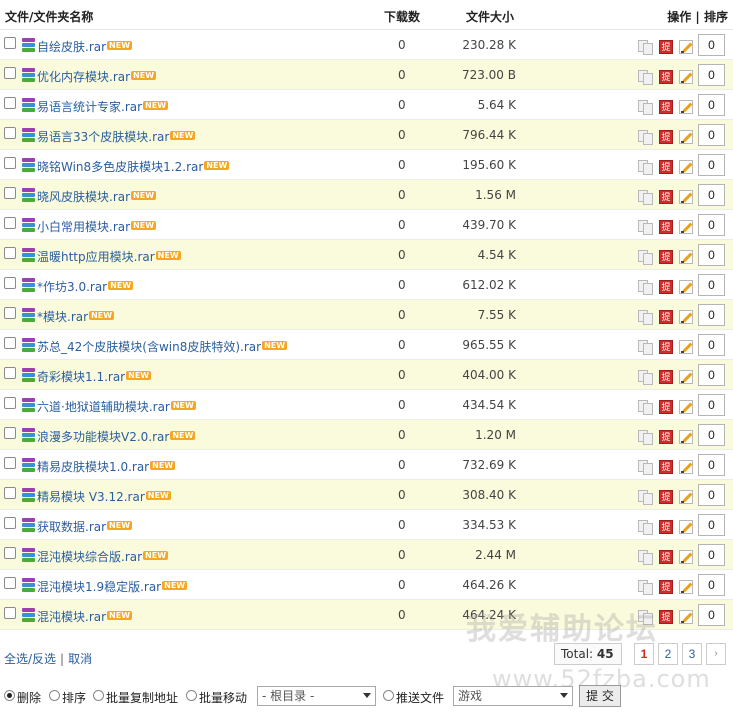 The width and height of the screenshot is (733, 713). What do you see at coordinates (104, 496) in the screenshot?
I see `file-name-link: 精易模块 V3.12.rar NEW` at bounding box center [104, 496].